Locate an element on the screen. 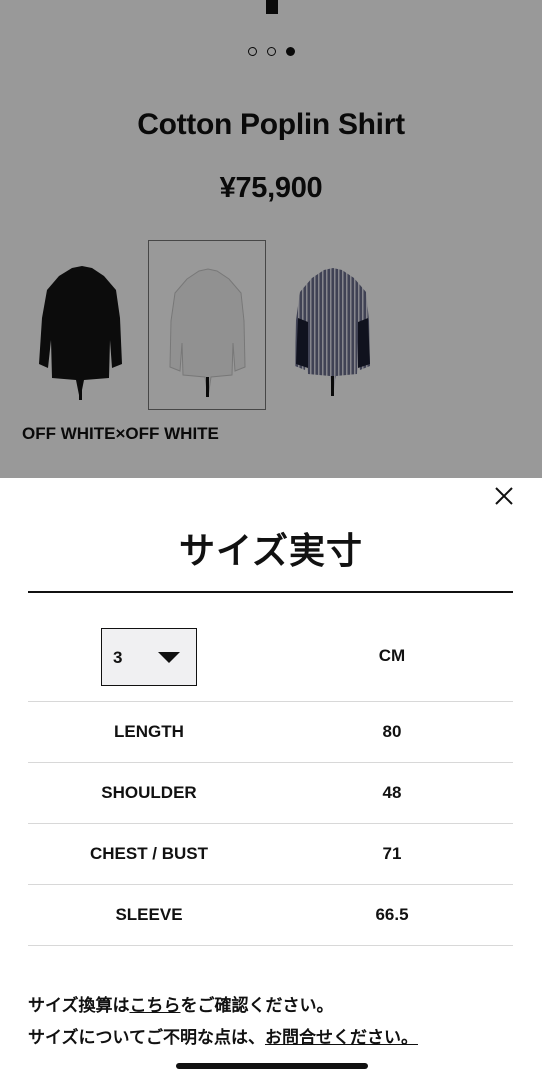 The image size is (542, 1080). size-conversion-link: こちら is located at coordinates (155, 1005).